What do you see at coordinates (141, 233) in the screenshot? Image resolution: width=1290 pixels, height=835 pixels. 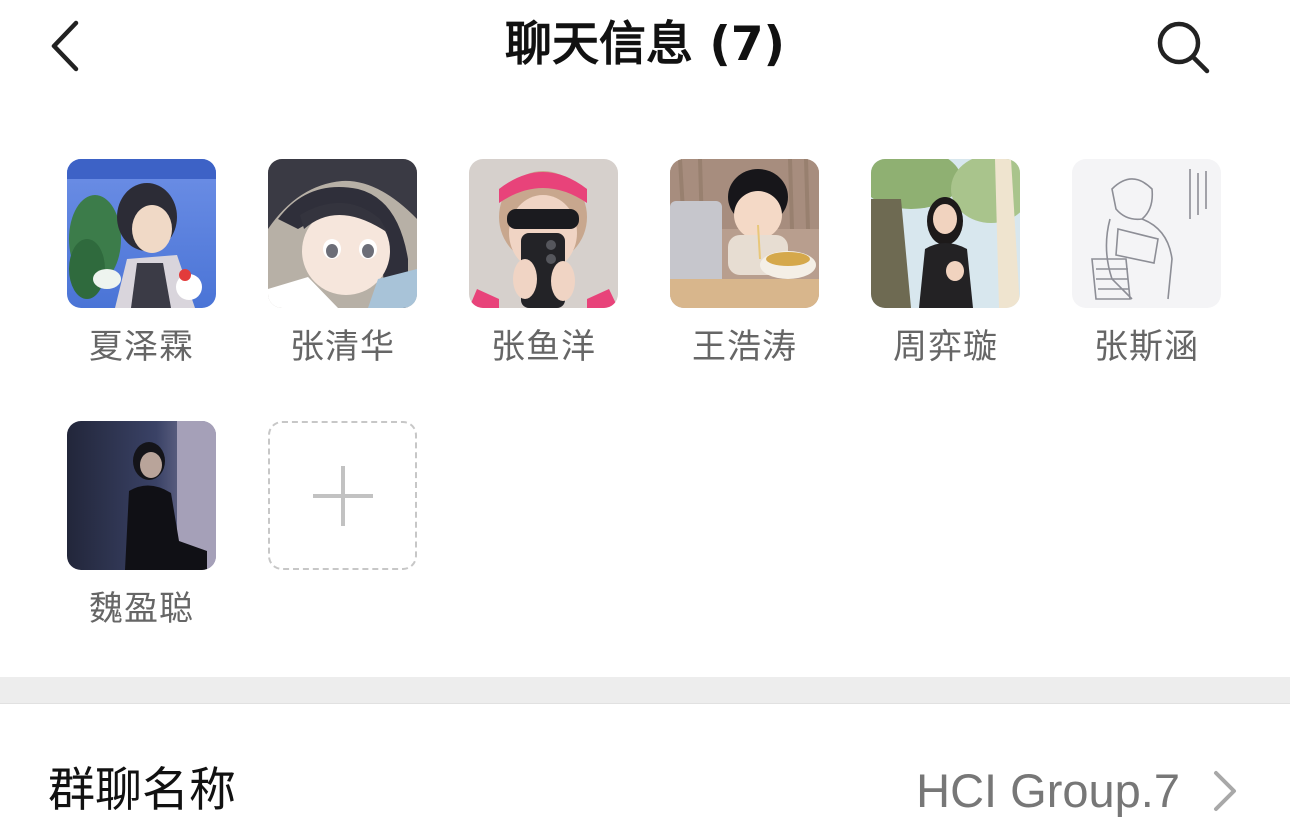 I see `anime-boy-avatar` at bounding box center [141, 233].